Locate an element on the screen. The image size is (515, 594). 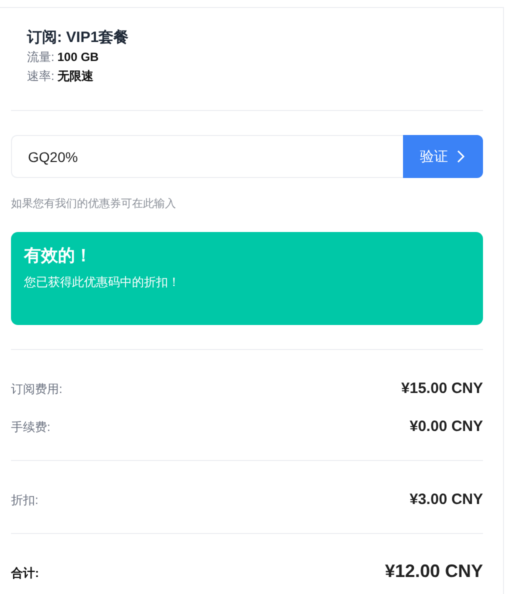
fee-label: 手续费: is located at coordinates (30, 427).